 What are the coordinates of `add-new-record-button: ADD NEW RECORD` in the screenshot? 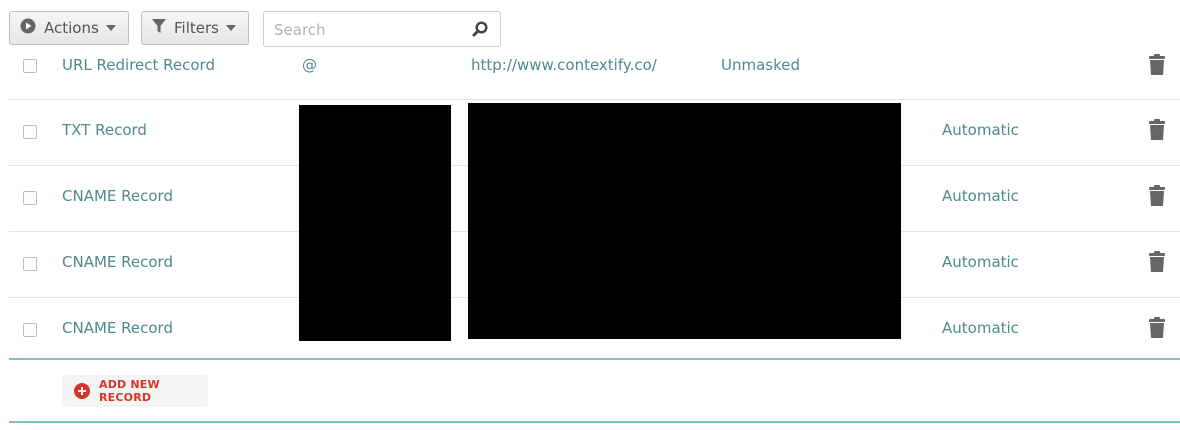 It's located at (135, 391).